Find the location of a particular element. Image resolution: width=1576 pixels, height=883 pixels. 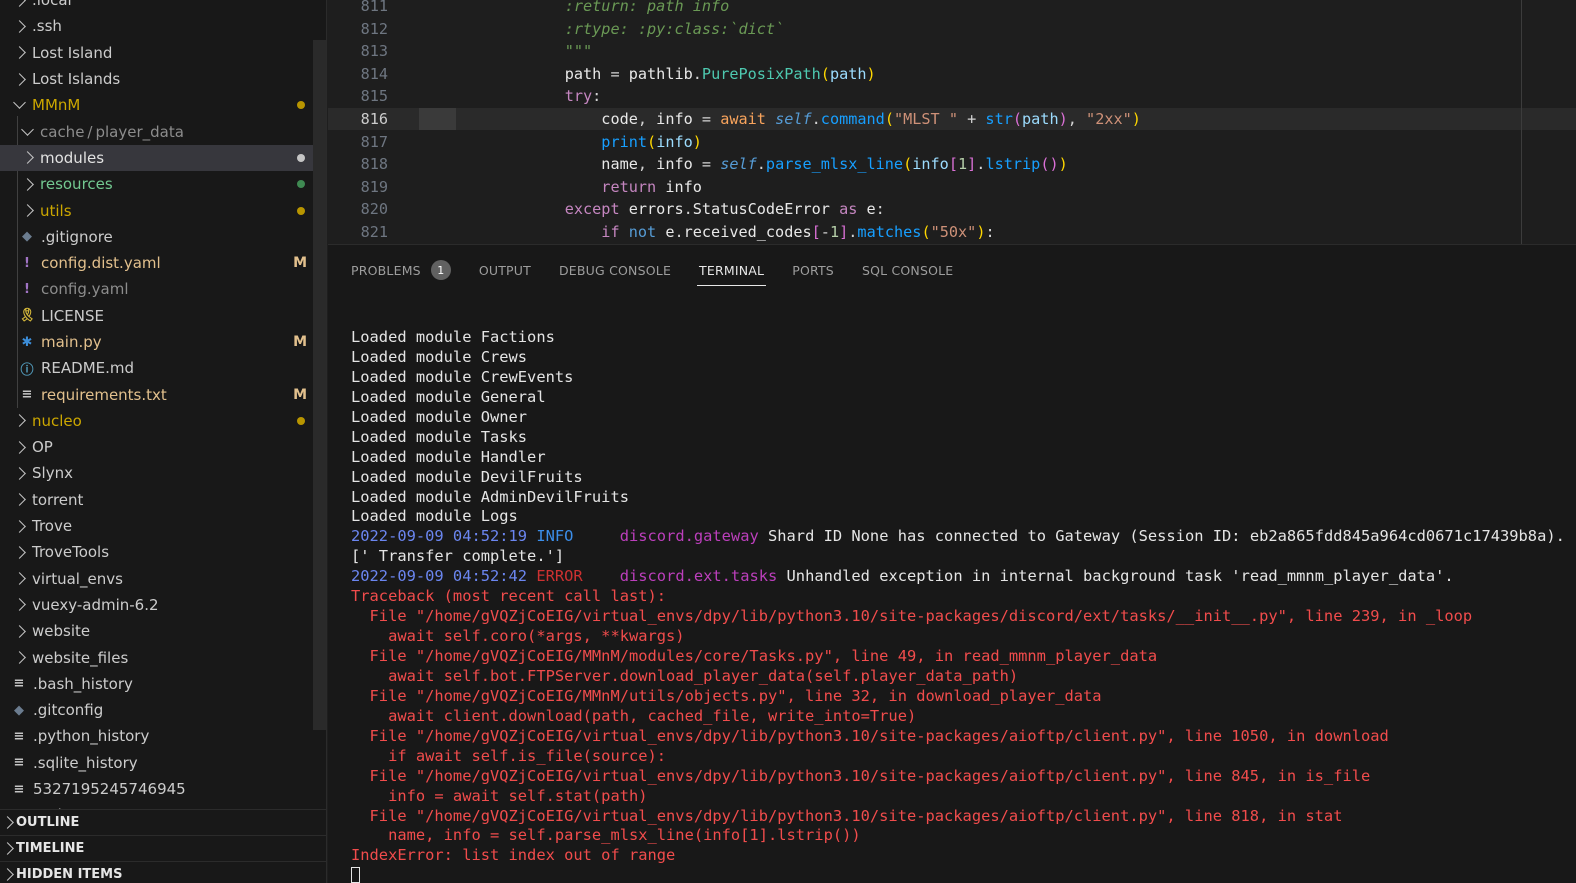

code-token: """ is located at coordinates (524, 51).